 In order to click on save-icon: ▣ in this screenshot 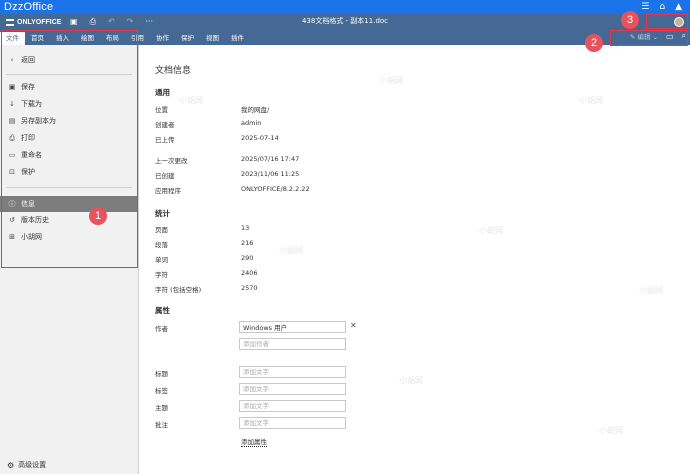, I will do `click(74, 22)`.